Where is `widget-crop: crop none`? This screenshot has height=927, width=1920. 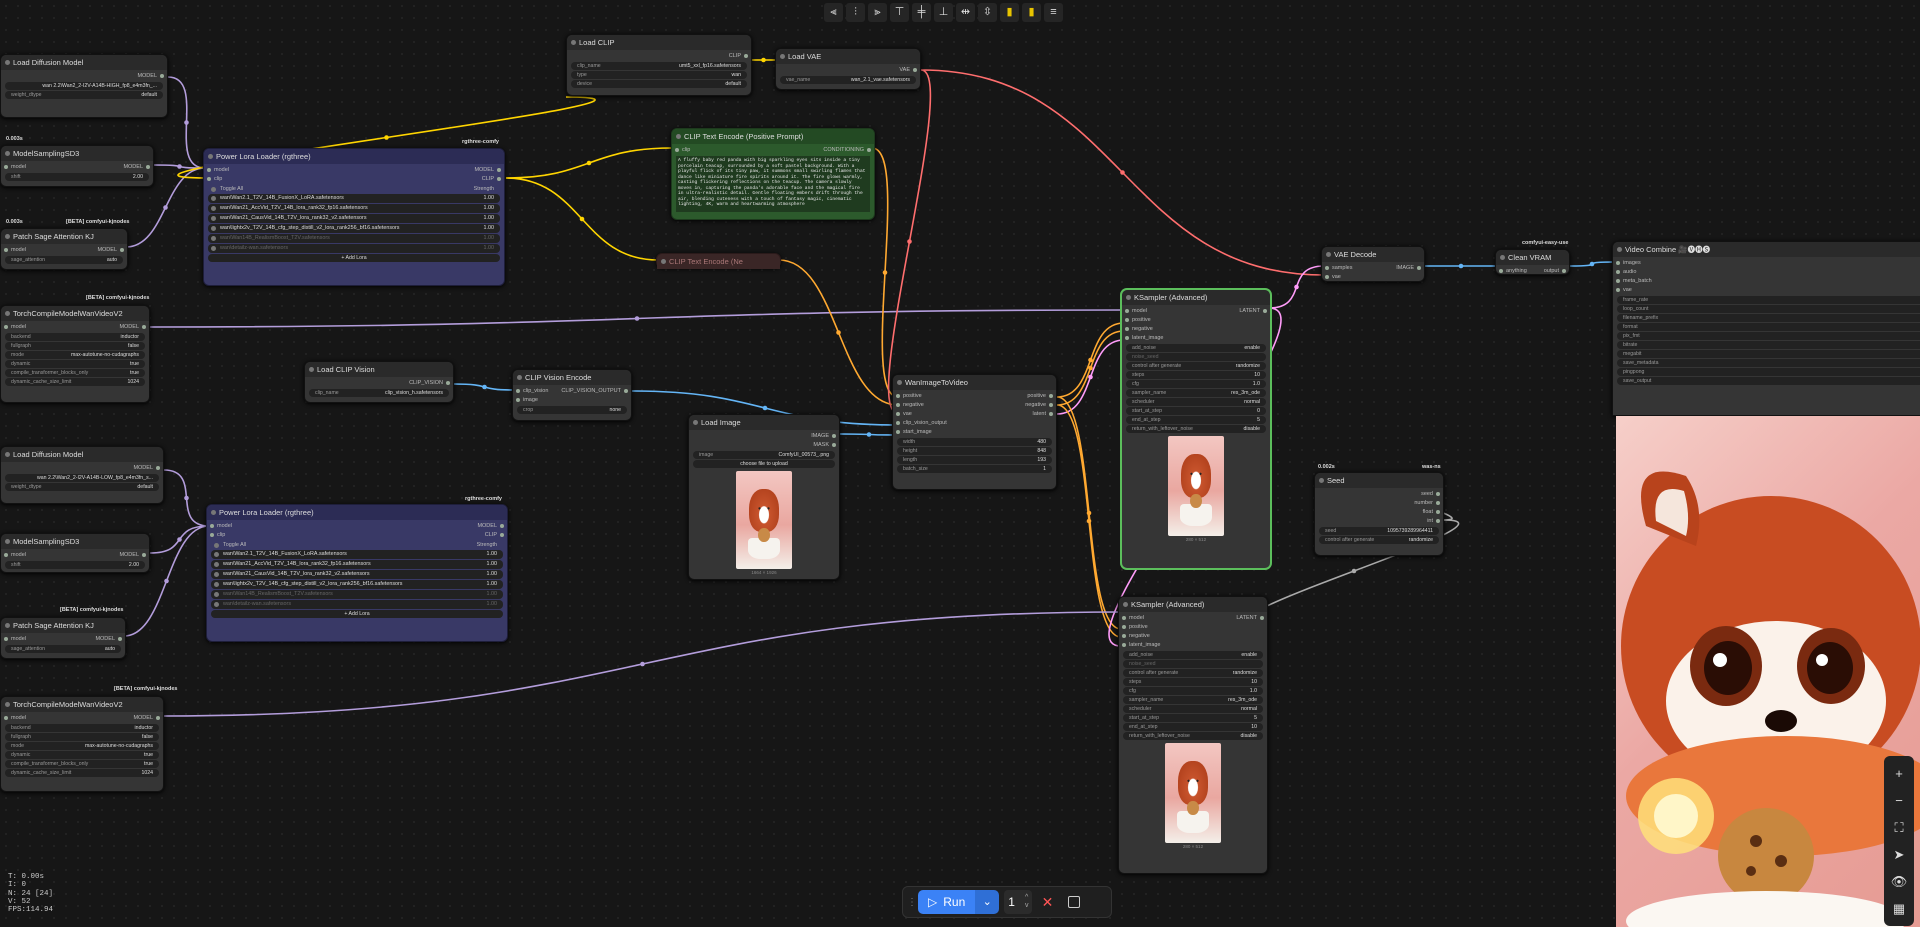 widget-crop: crop none is located at coordinates (572, 410).